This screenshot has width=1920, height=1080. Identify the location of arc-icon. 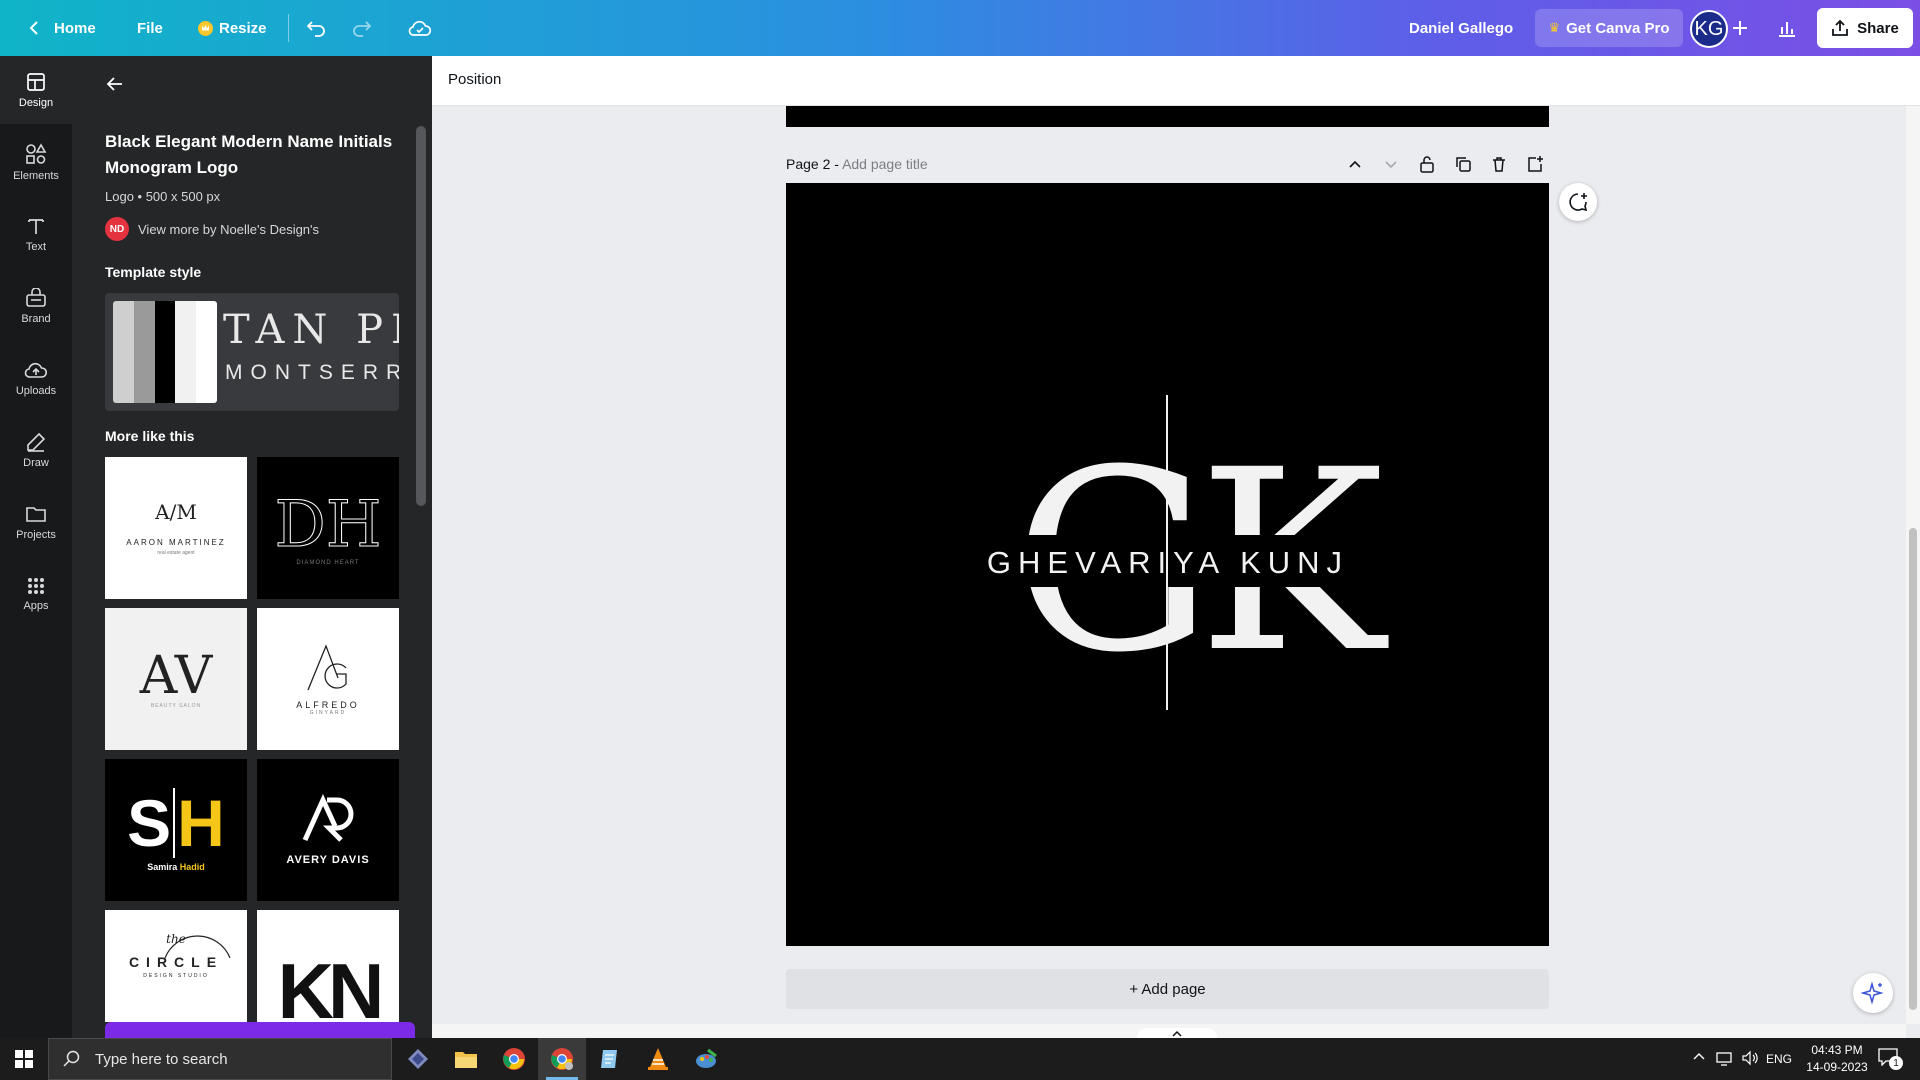
(197, 946).